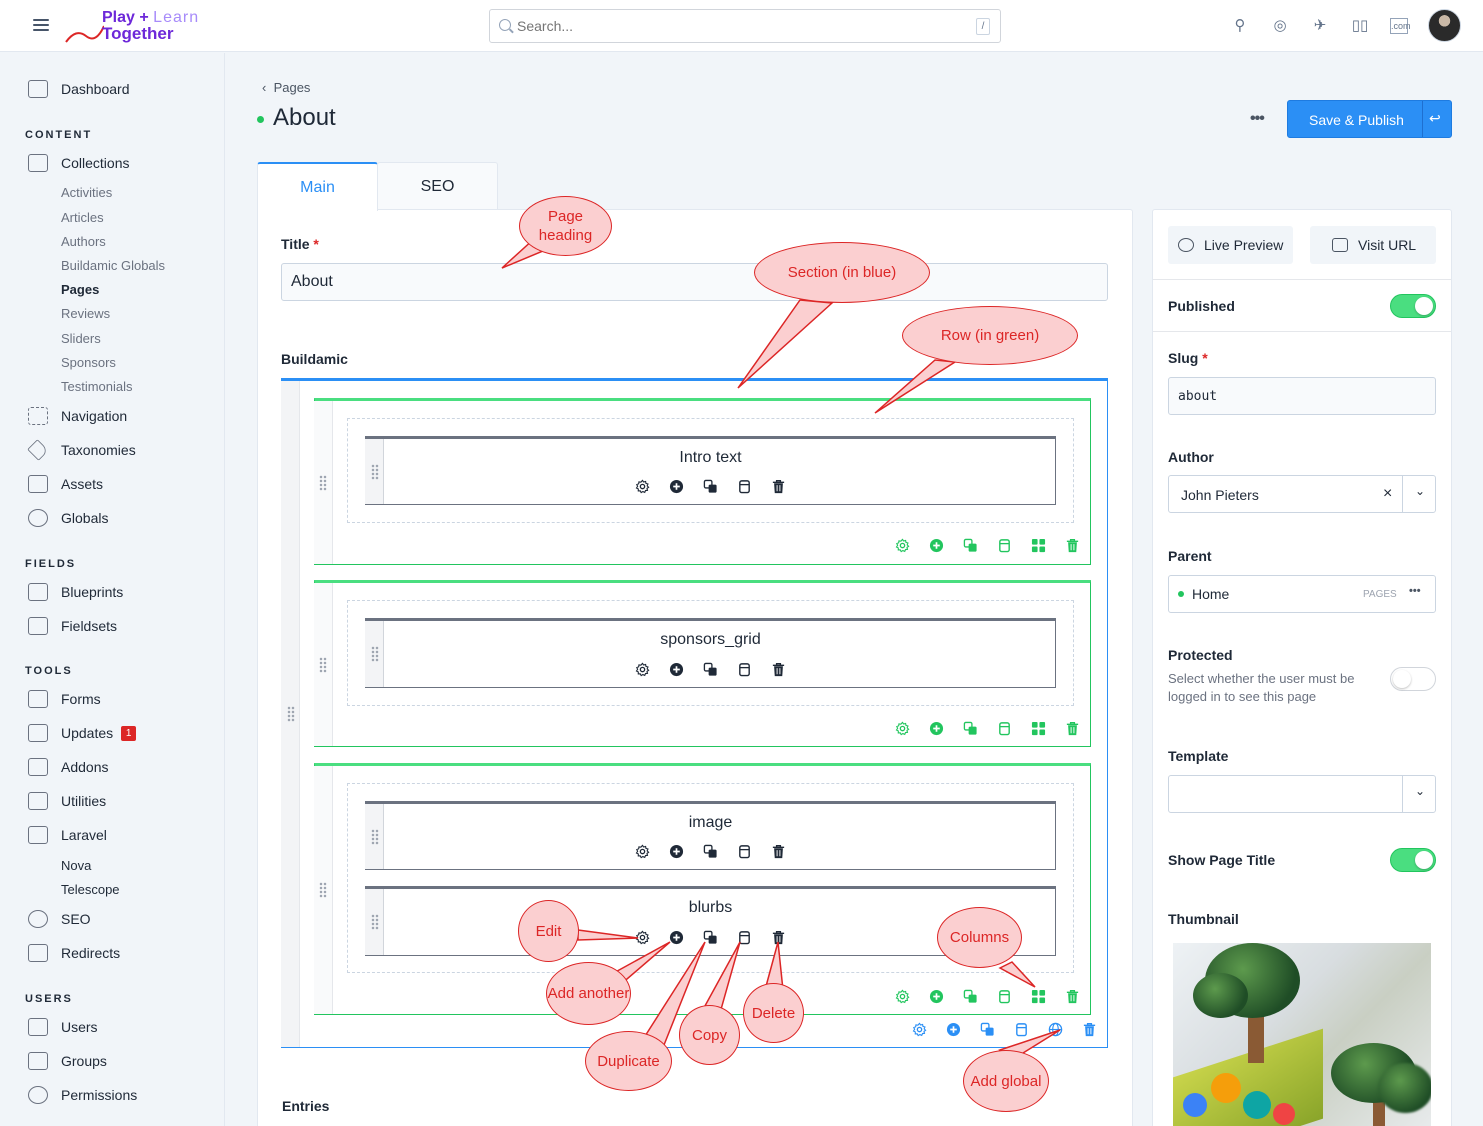  Describe the element at coordinates (78, 163) in the screenshot. I see `sidebar-item-collections: Collections` at that location.